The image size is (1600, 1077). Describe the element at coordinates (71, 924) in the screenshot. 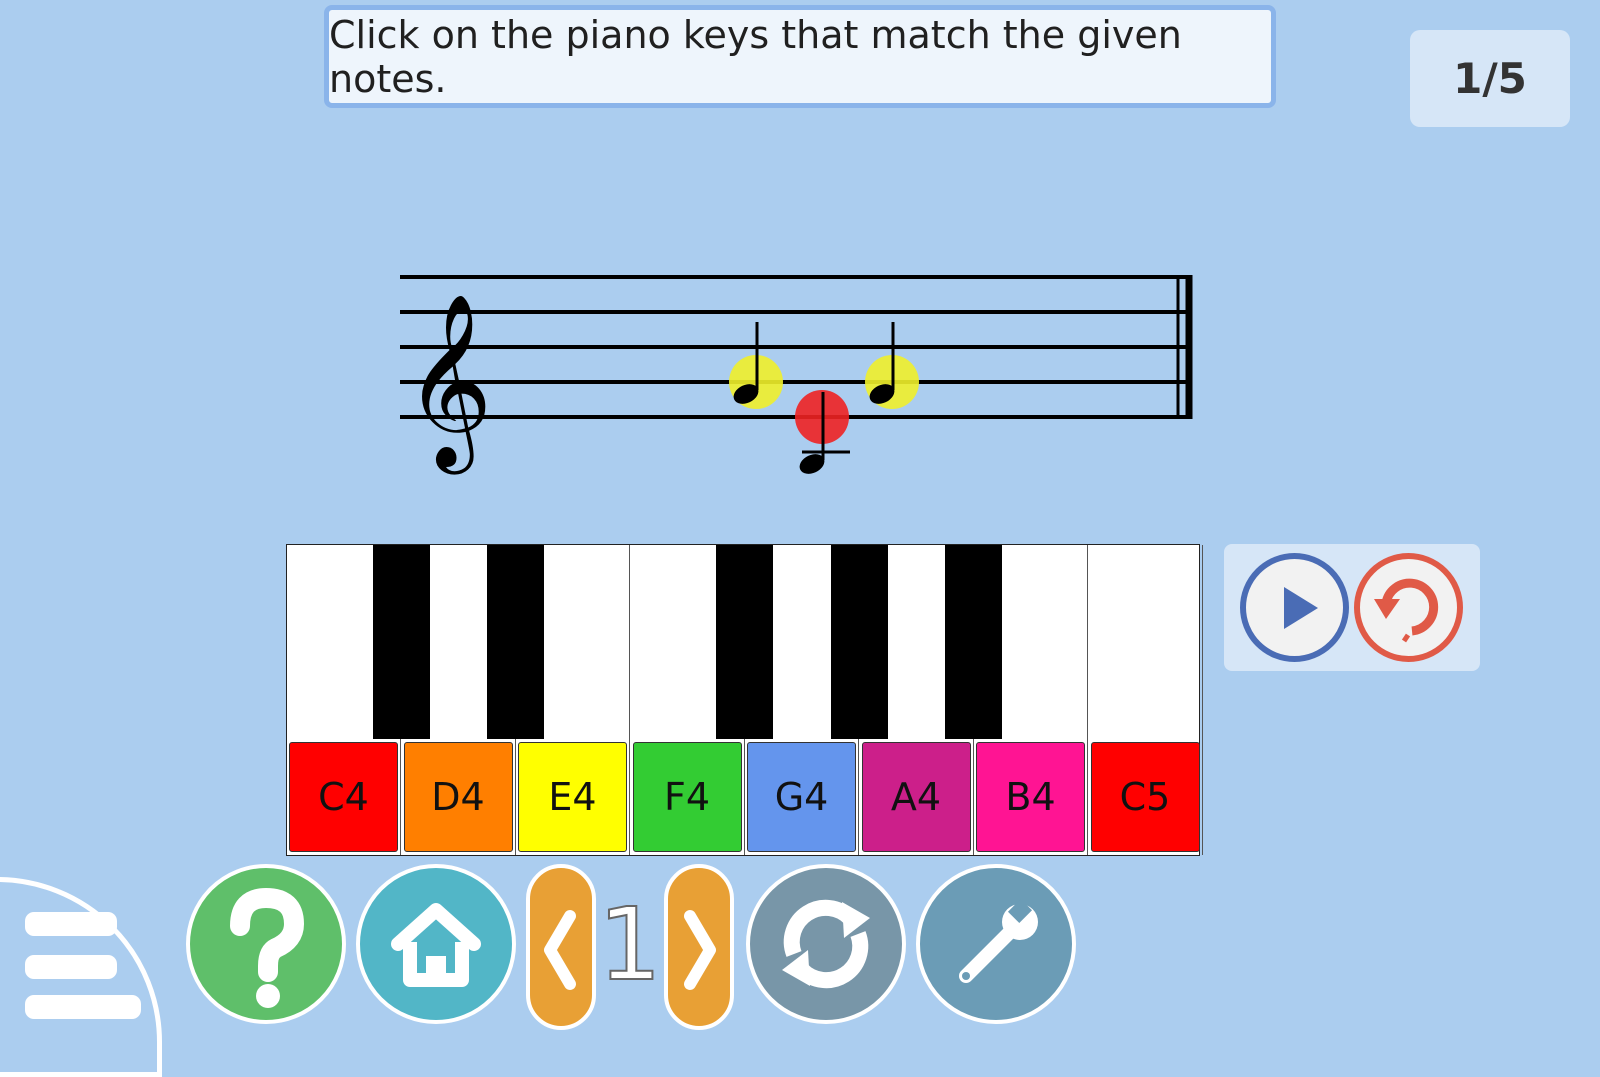

I see `menu-icon` at that location.